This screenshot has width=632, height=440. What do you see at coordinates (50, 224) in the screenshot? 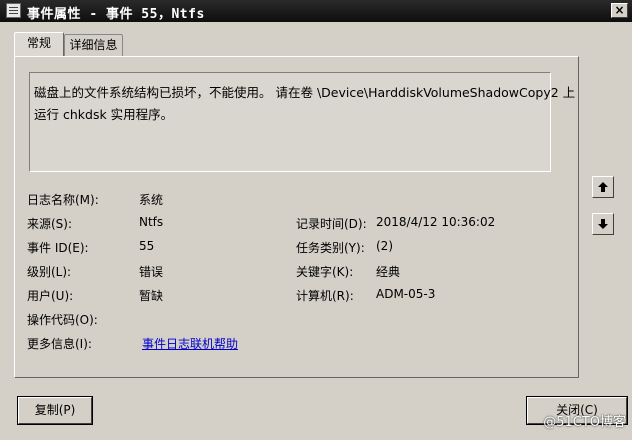
I see `source-label: 来源(S):` at bounding box center [50, 224].